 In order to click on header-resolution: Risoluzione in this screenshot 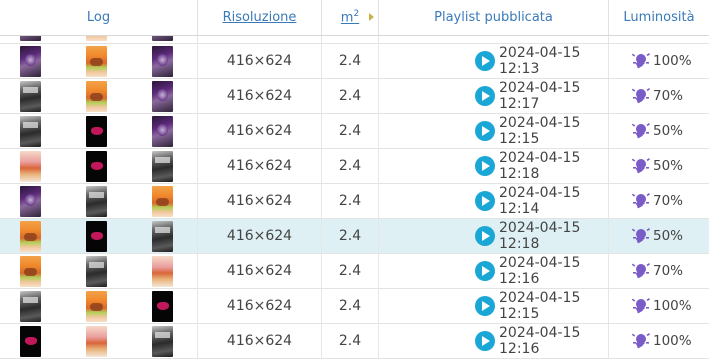, I will do `click(260, 17)`.